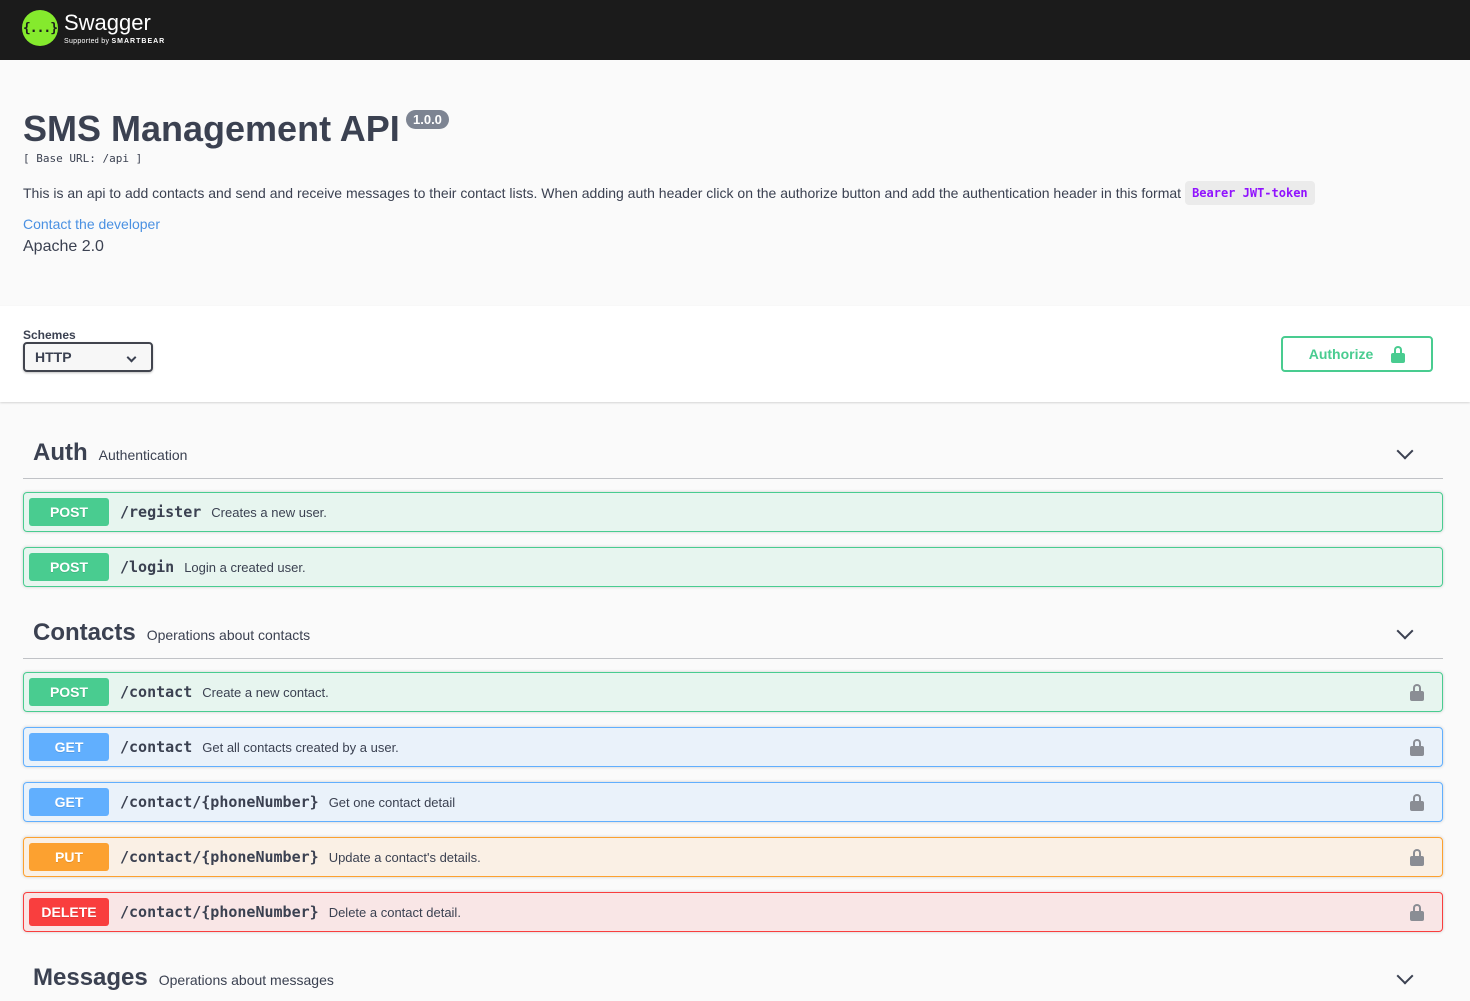 Image resolution: width=1470 pixels, height=1001 pixels. What do you see at coordinates (246, 979) in the screenshot?
I see `tag-description: Operations about messages` at bounding box center [246, 979].